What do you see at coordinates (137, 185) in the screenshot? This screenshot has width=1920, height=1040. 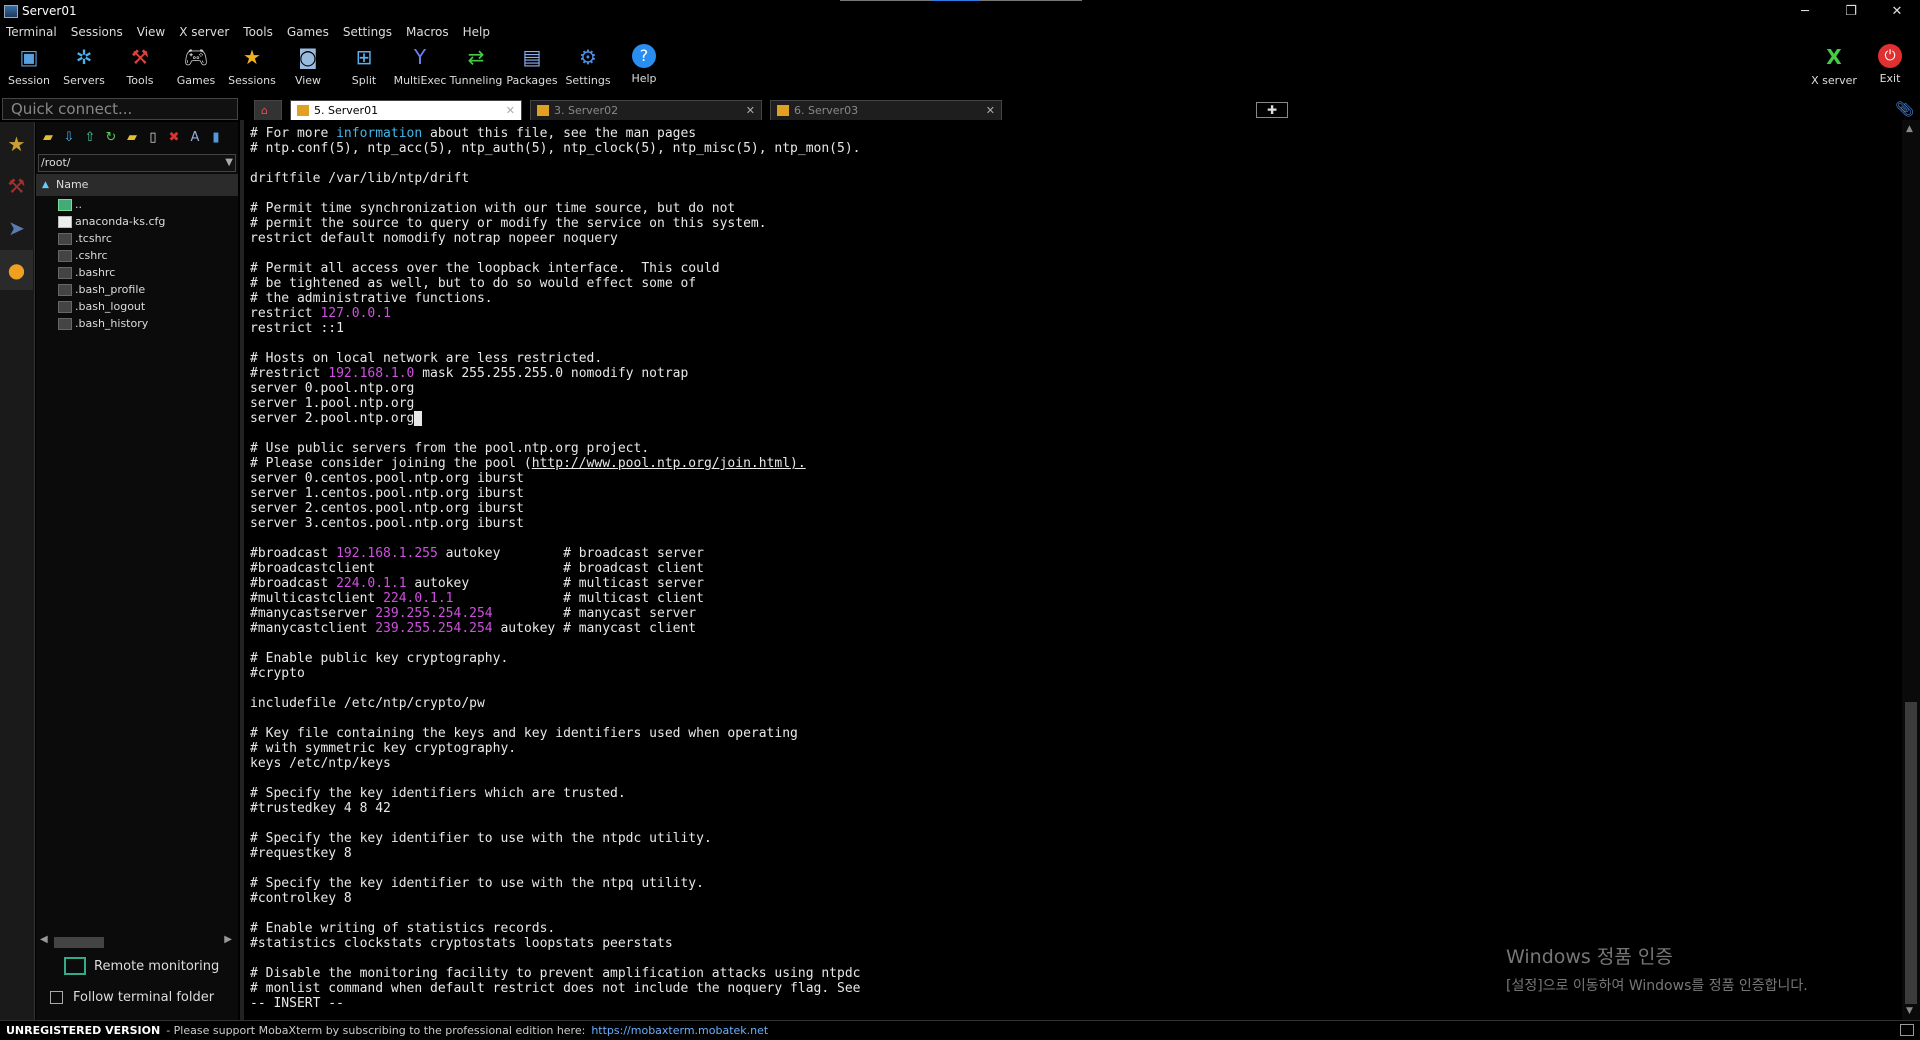 I see `column-header-name: ▲ Name` at bounding box center [137, 185].